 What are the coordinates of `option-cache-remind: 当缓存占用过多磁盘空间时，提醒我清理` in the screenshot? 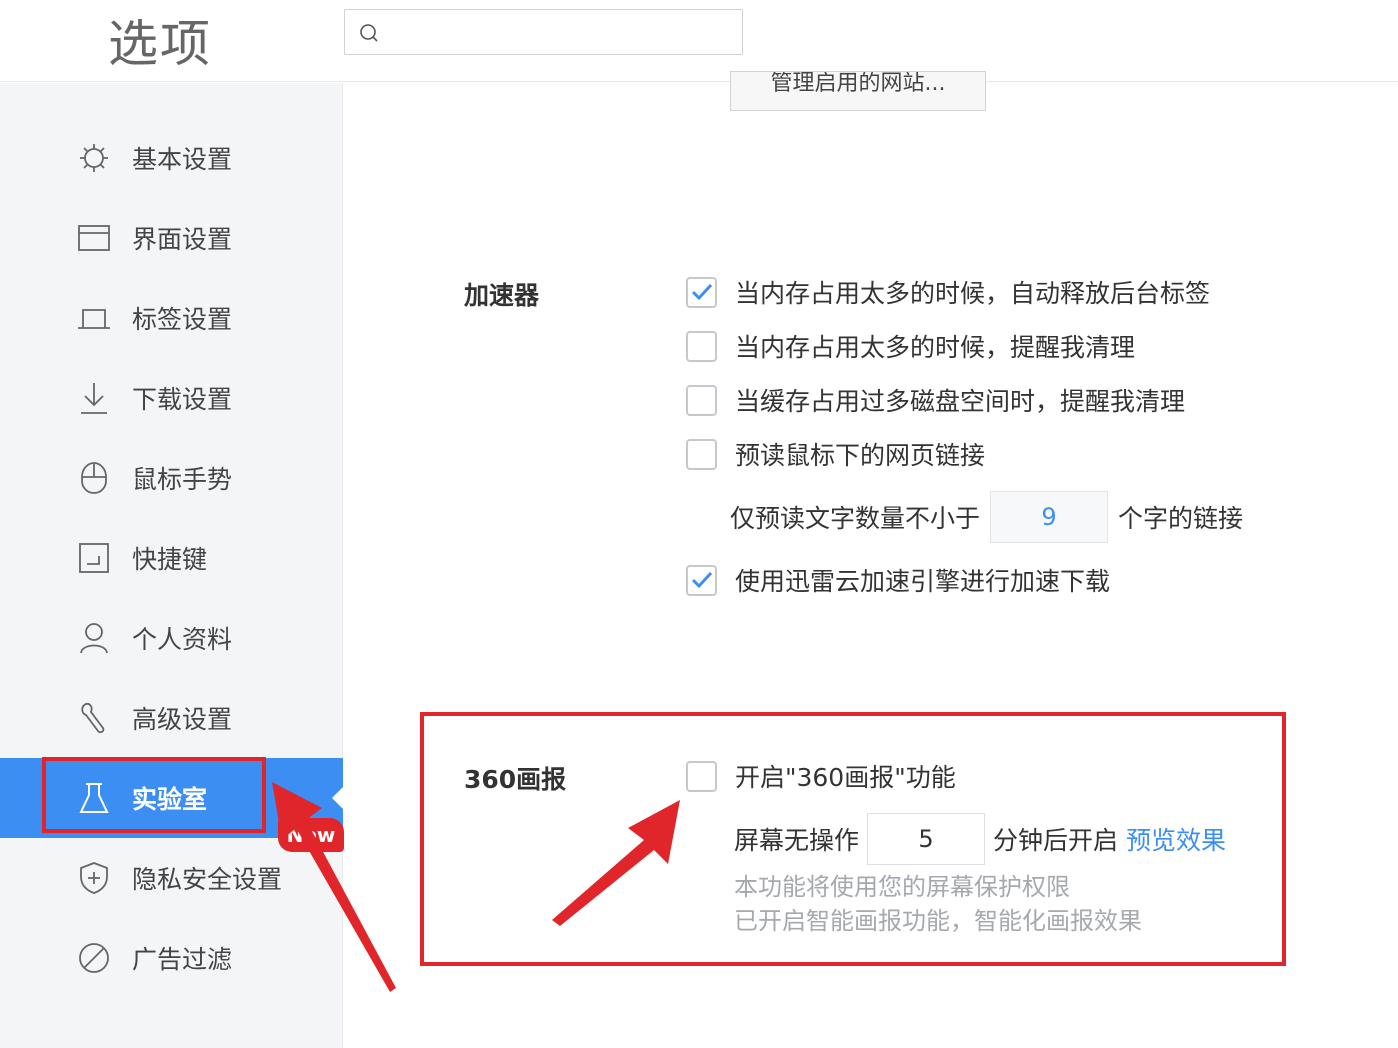 It's located at (935, 400).